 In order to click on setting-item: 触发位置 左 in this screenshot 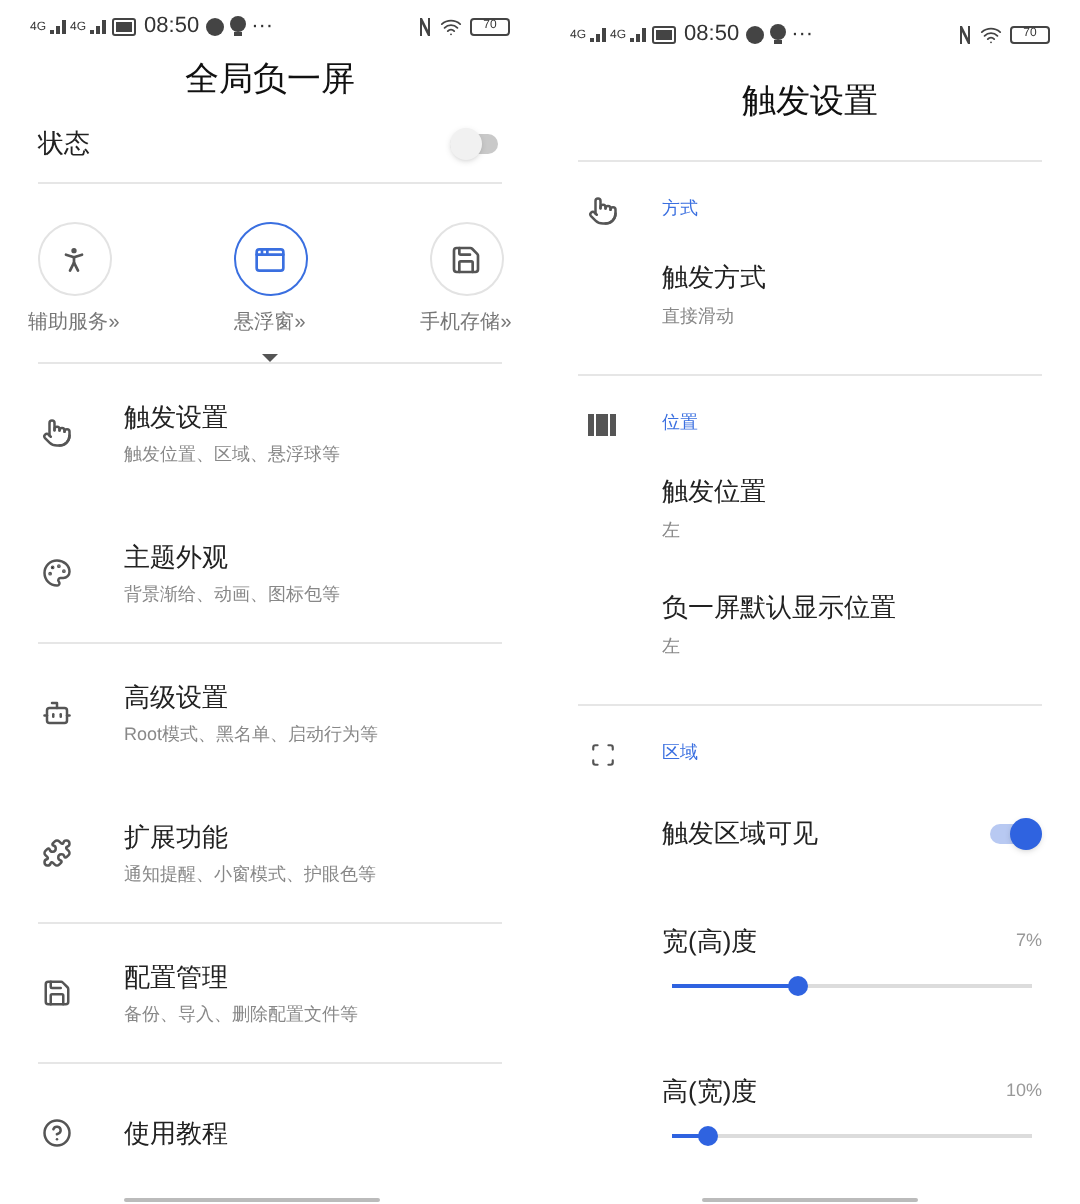, I will do `click(810, 530)`.